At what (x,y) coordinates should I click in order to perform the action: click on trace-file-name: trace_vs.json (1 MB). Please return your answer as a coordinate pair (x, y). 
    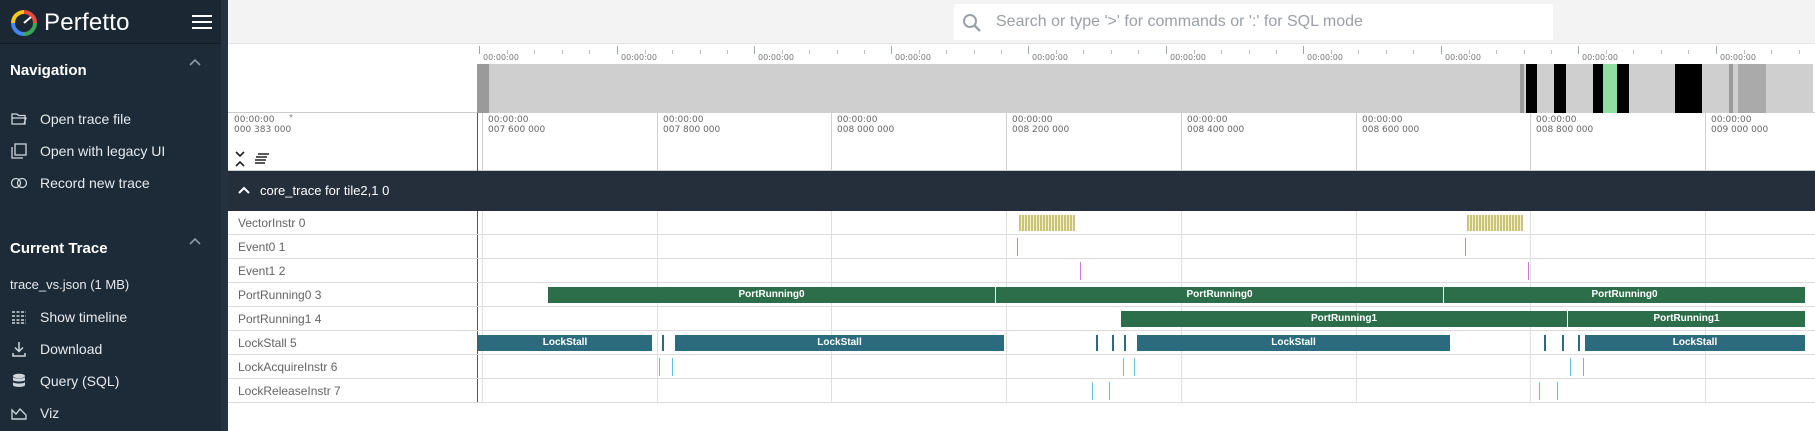
    Looking at the image, I should click on (70, 284).